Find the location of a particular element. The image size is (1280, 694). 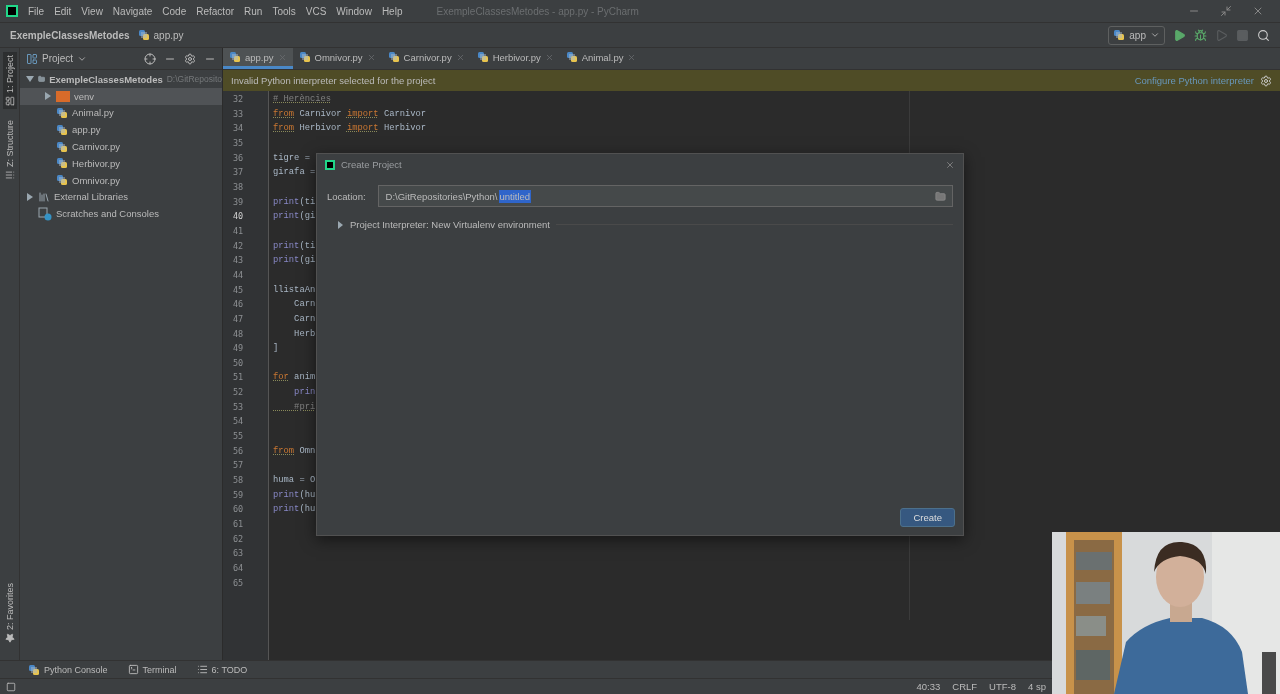

run-icon is located at coordinates (1179, 35).